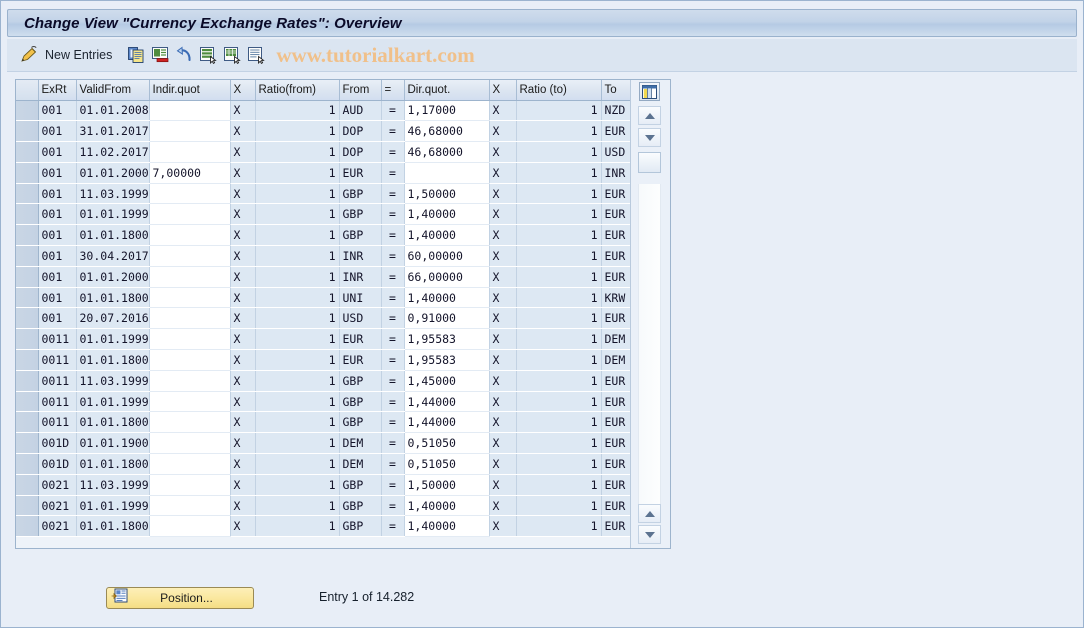  I want to click on select-all-header, so click(27, 90).